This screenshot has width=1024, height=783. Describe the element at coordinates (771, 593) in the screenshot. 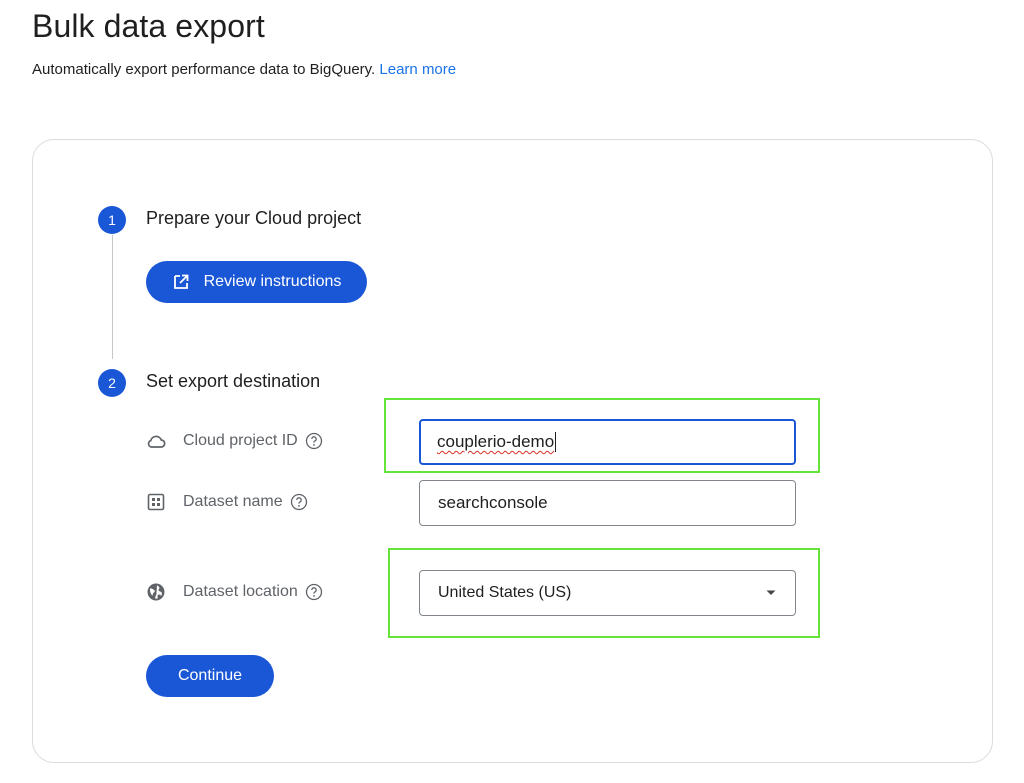

I see `dropdown-arrow-icon` at that location.